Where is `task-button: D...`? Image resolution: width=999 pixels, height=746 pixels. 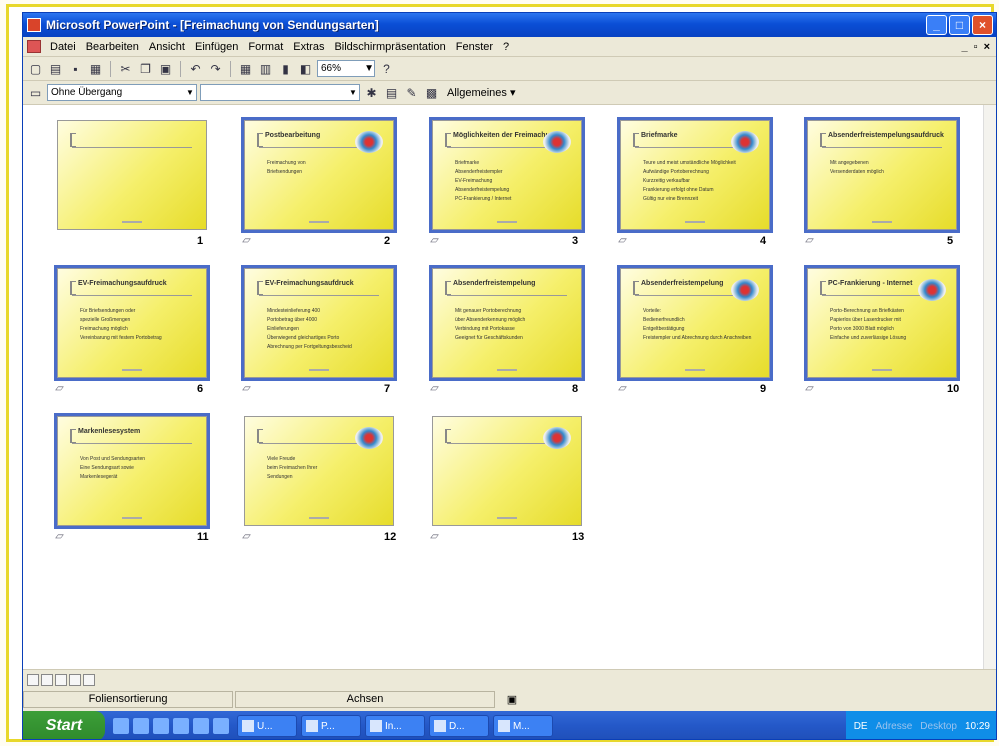
task-button: D... is located at coordinates (459, 726).